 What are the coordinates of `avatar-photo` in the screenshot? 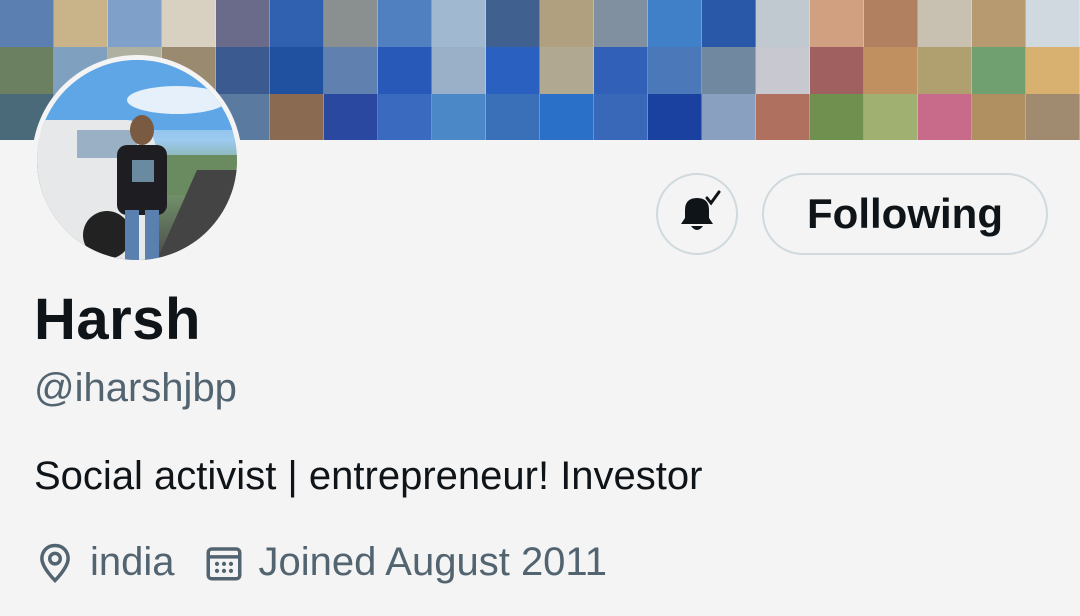 It's located at (137, 160).